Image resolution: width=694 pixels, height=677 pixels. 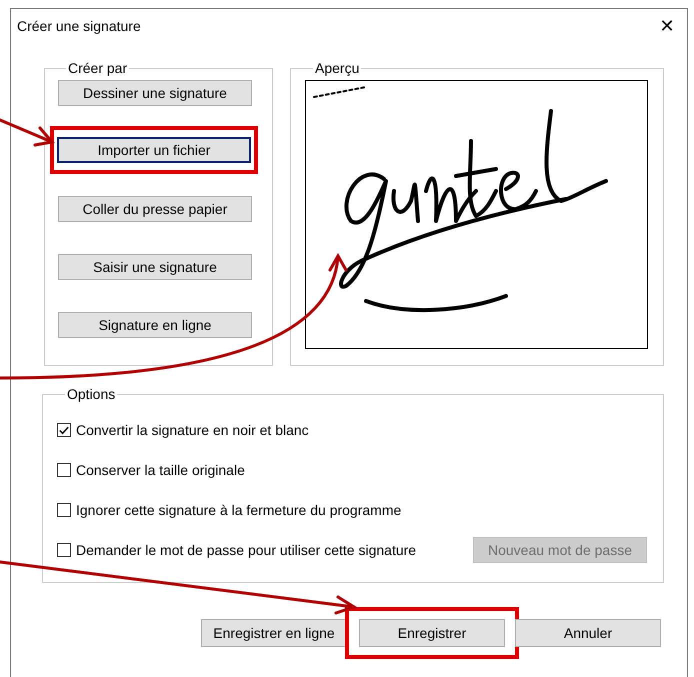 What do you see at coordinates (27, 132) in the screenshot?
I see `annotation-arrow` at bounding box center [27, 132].